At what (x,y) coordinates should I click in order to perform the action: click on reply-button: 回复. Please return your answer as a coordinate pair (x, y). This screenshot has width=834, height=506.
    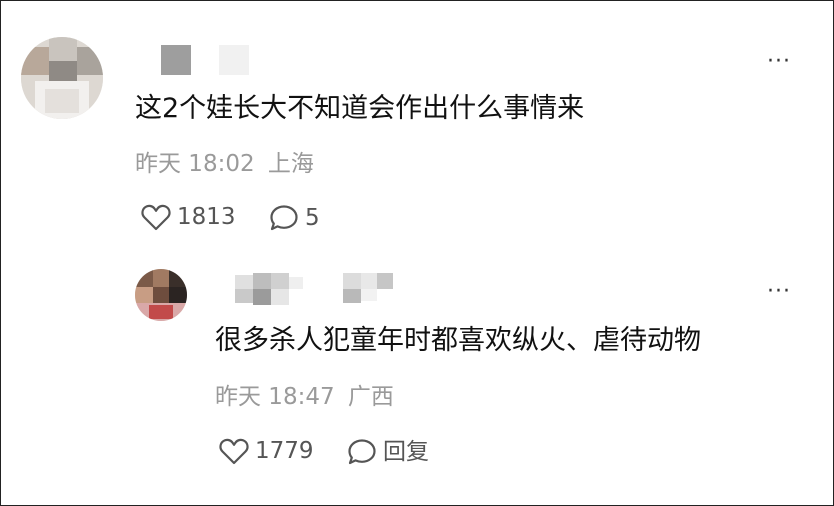
    Looking at the image, I should click on (388, 452).